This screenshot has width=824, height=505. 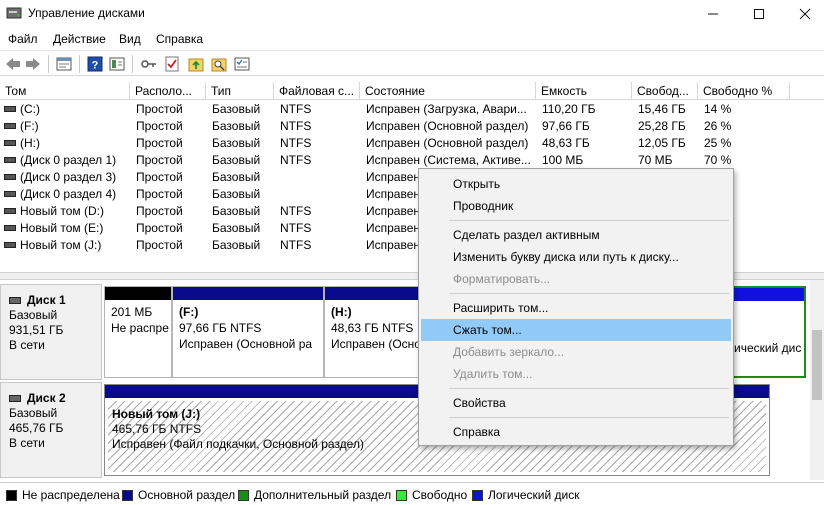 What do you see at coordinates (248, 332) in the screenshot?
I see `partition-f: (F:) 97,66 ГБ NTFS Исправен (Основной ра` at bounding box center [248, 332].